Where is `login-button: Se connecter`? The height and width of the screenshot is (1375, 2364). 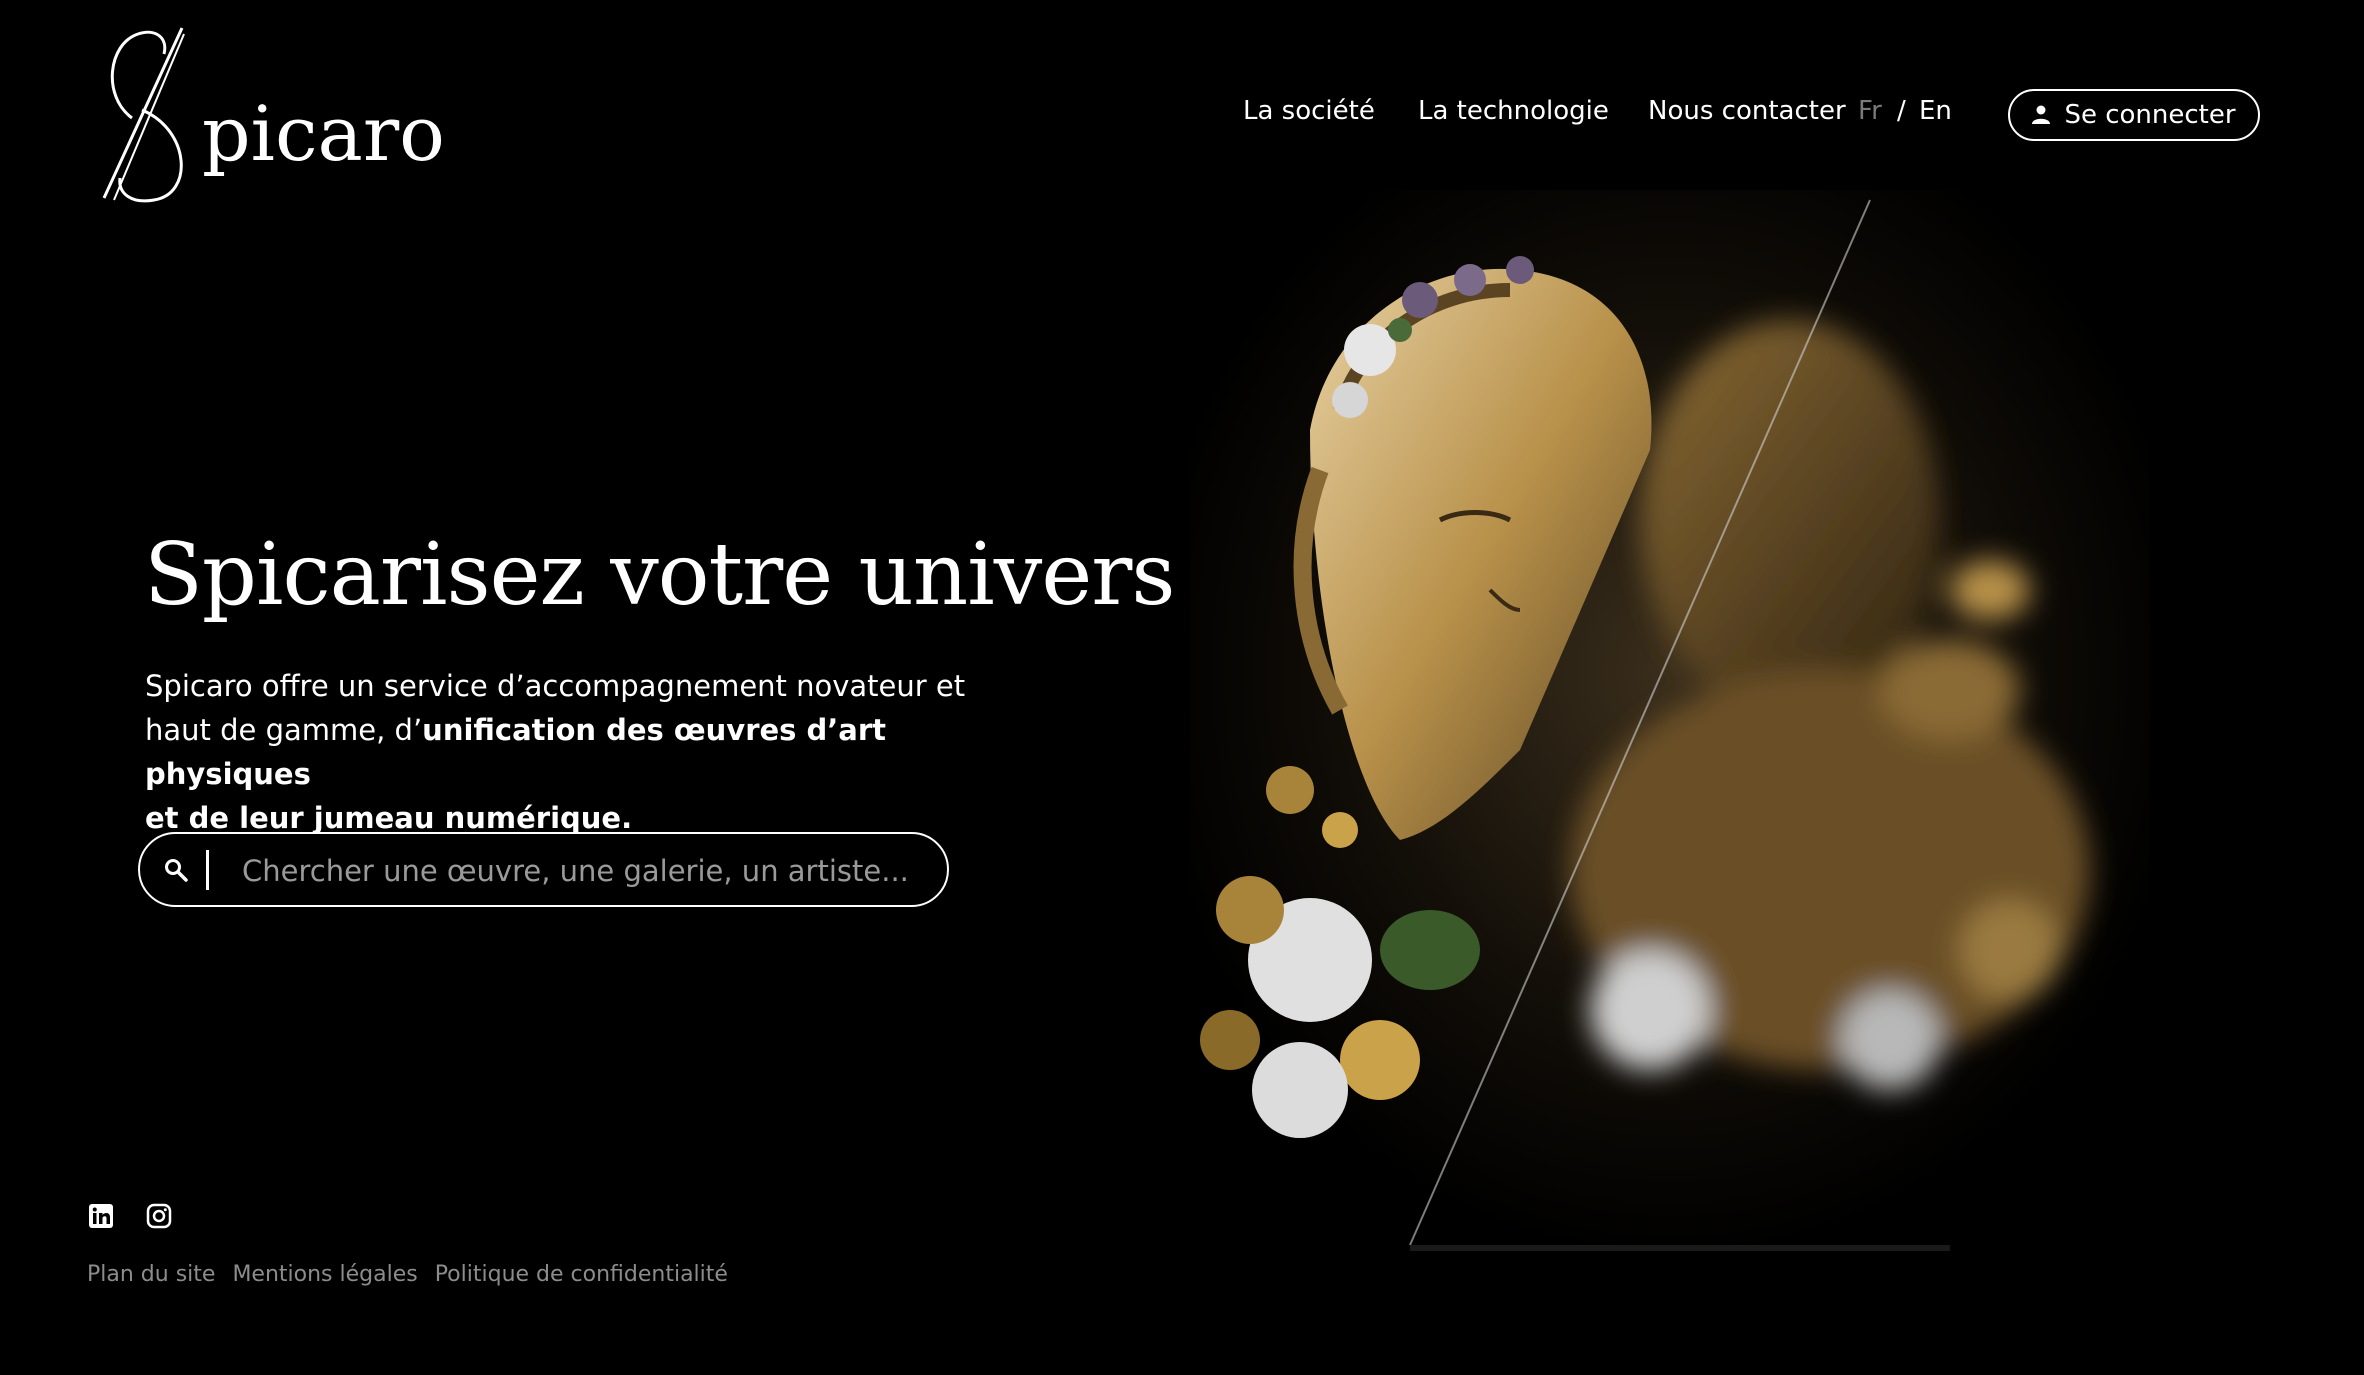 login-button: Se connecter is located at coordinates (2134, 115).